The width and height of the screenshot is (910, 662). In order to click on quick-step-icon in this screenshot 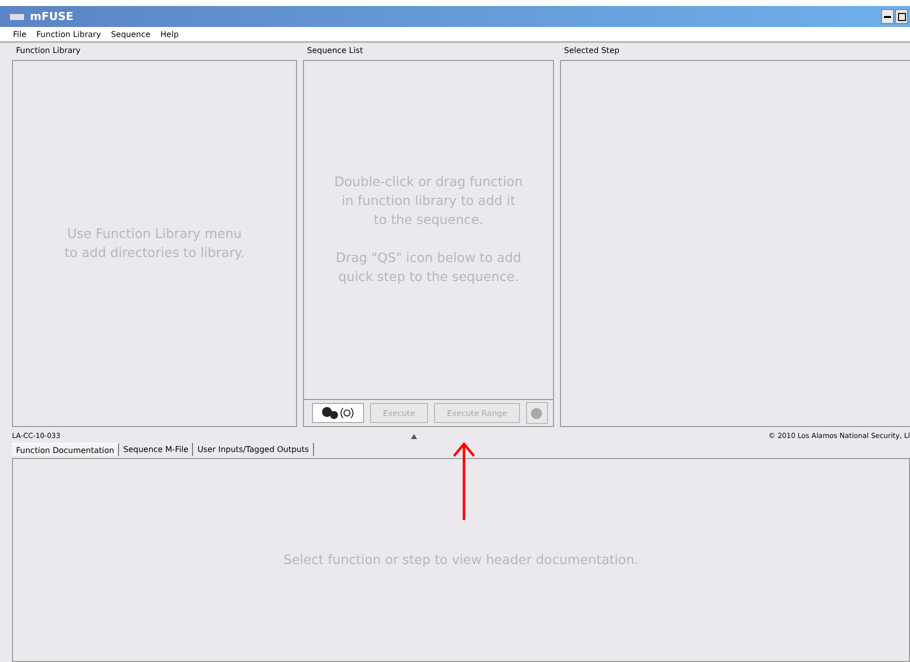, I will do `click(338, 413)`.